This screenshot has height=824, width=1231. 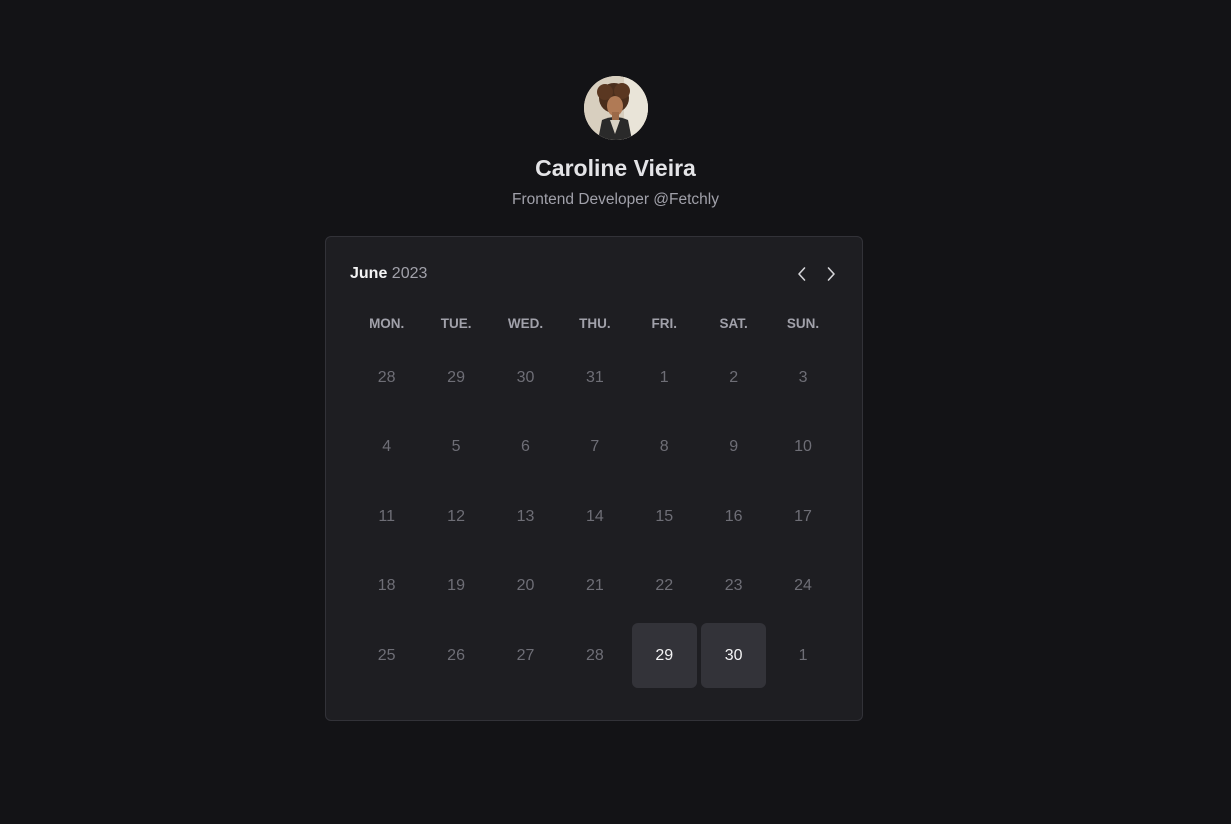 I want to click on calendar-title: June 2023, so click(x=388, y=274).